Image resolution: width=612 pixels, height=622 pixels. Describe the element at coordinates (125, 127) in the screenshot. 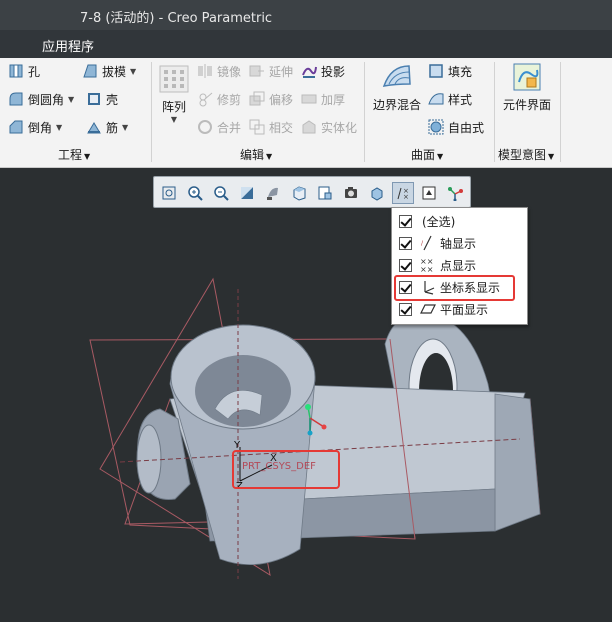

I see `rib-dropdown-icon: ▼` at that location.